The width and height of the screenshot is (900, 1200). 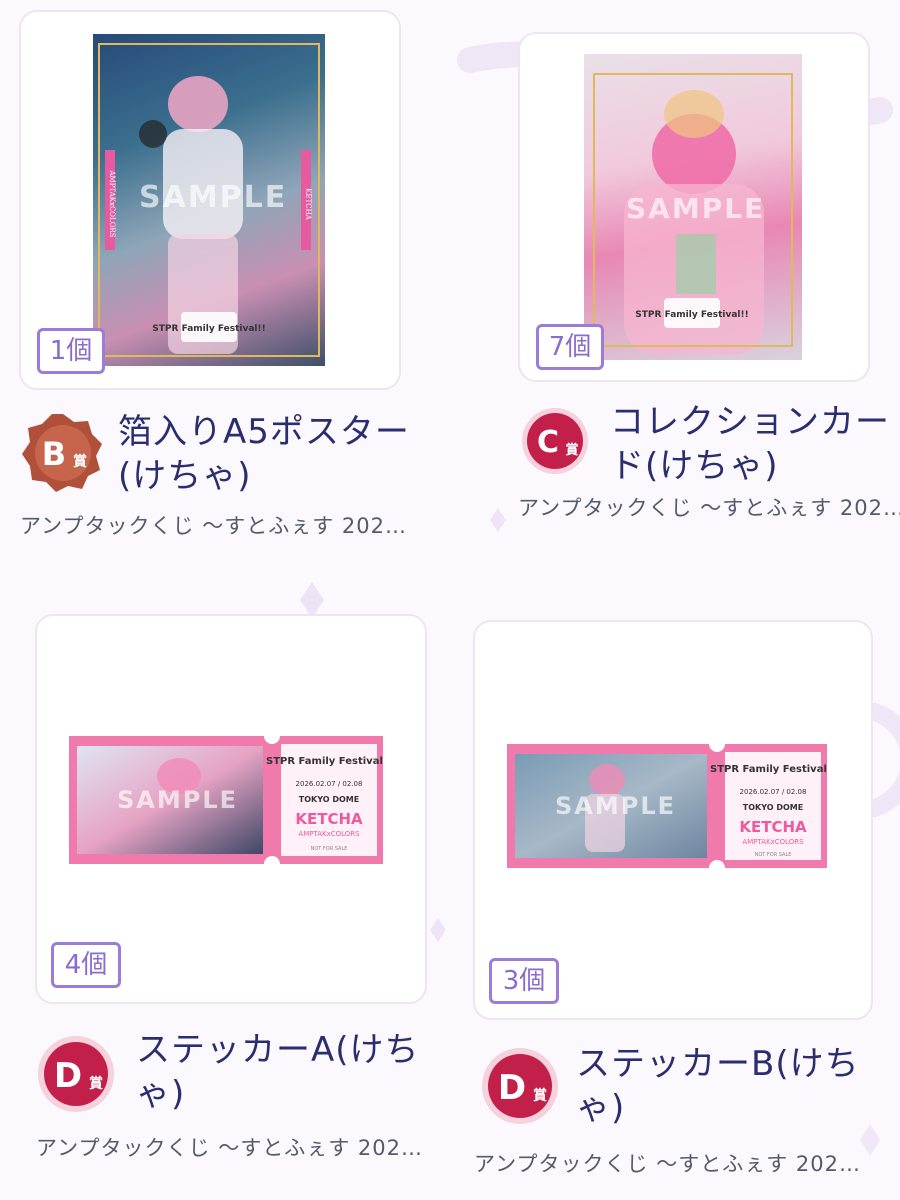 I want to click on poster-side-text-right: KETCHA, so click(x=308, y=204).